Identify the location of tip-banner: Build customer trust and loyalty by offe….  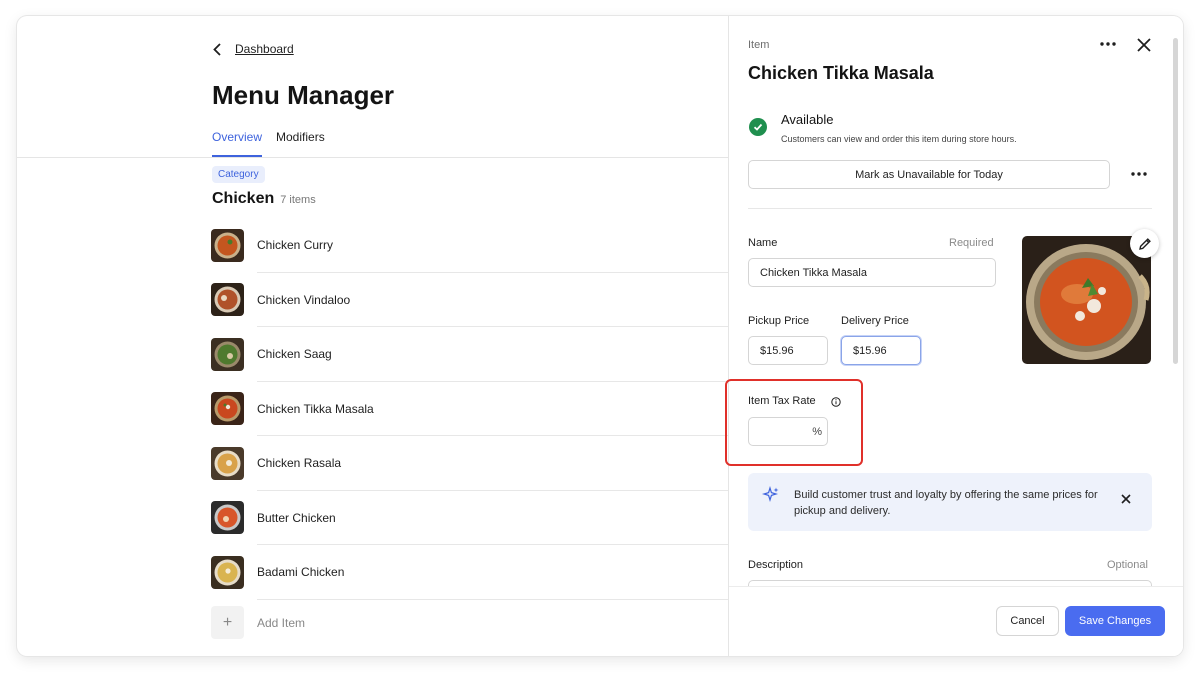
(950, 502).